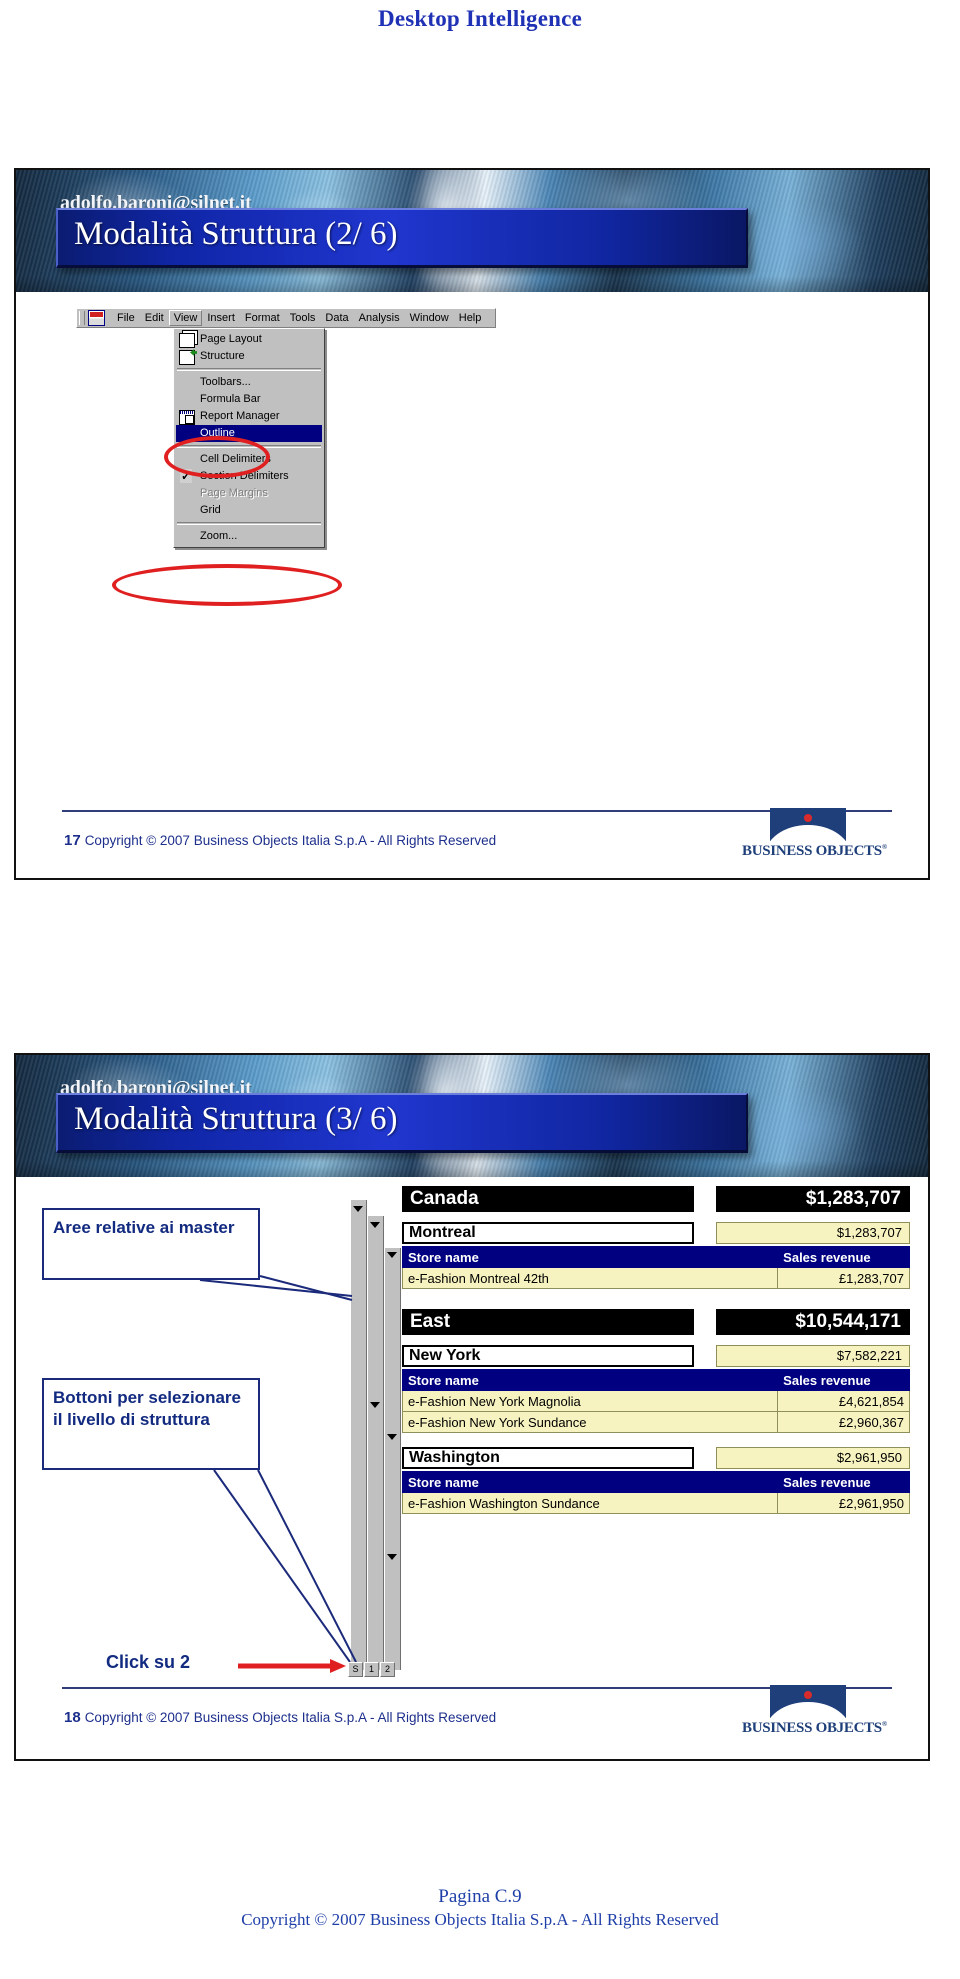 The width and height of the screenshot is (960, 1979). I want to click on report-manager-icon, so click(187, 417).